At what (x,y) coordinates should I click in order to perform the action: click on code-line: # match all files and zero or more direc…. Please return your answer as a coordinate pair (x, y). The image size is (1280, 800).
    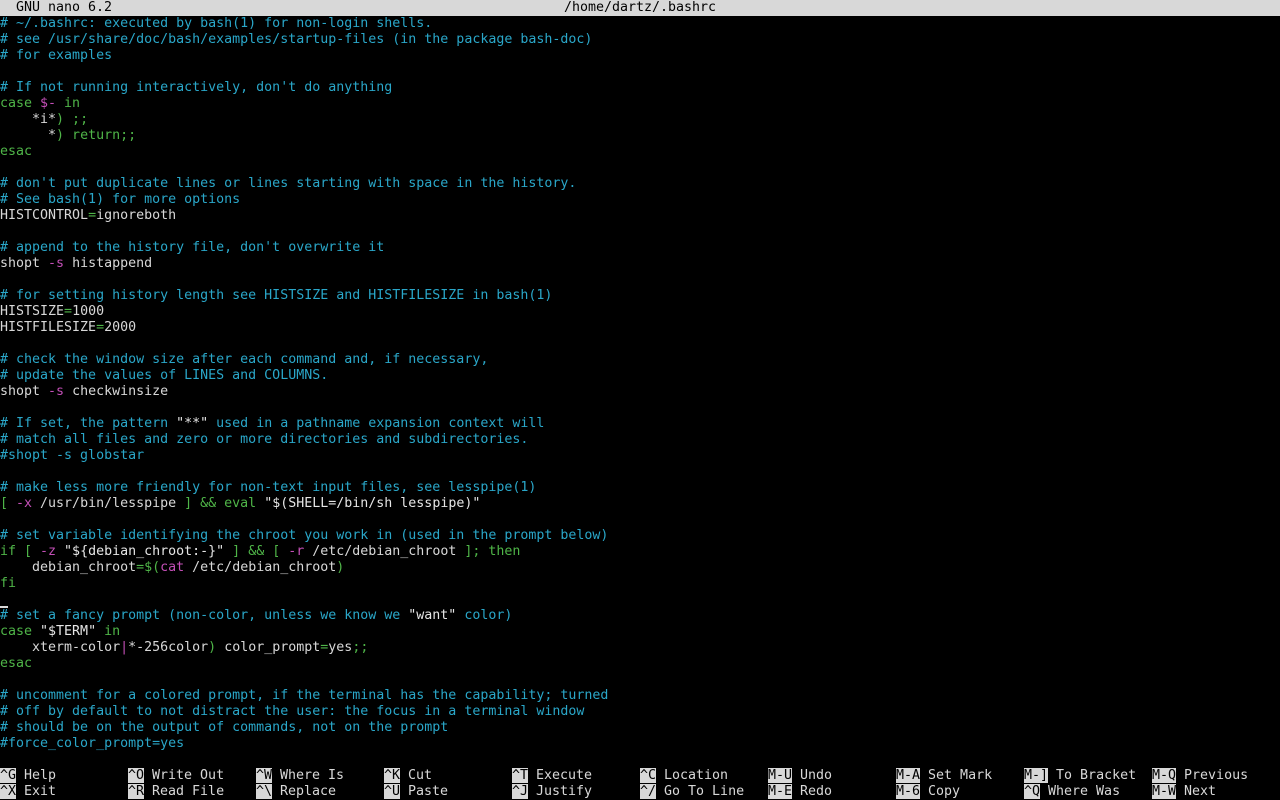
    Looking at the image, I should click on (640, 440).